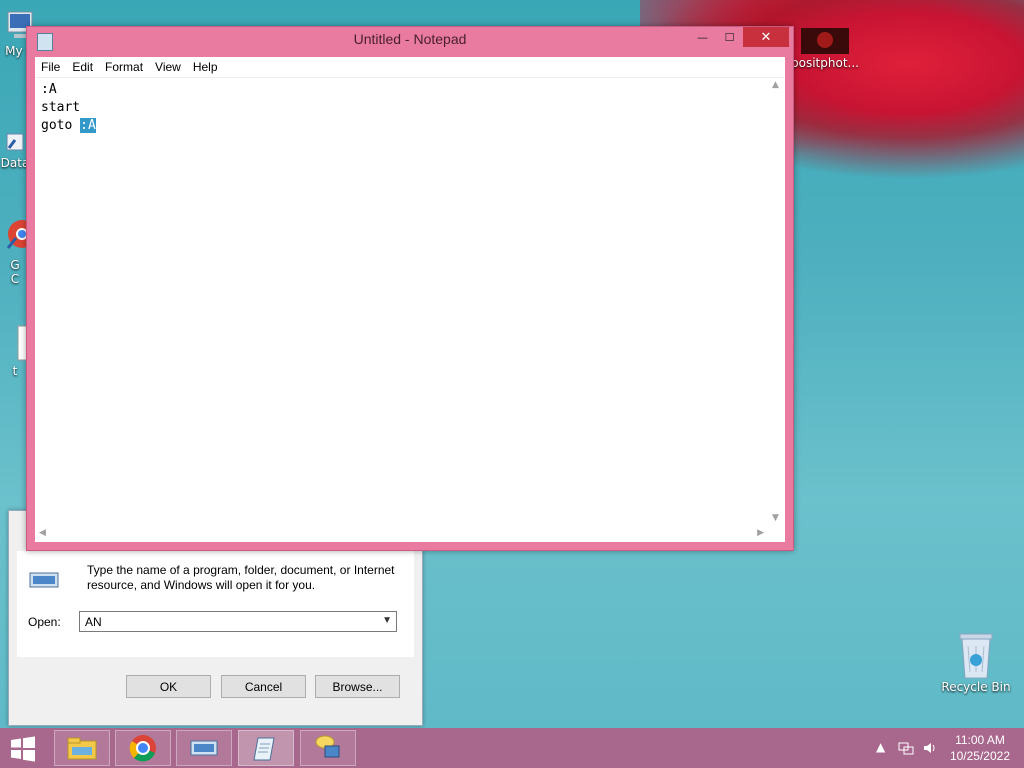 The width and height of the screenshot is (1024, 768). What do you see at coordinates (702, 37) in the screenshot?
I see `minimize-button: —` at bounding box center [702, 37].